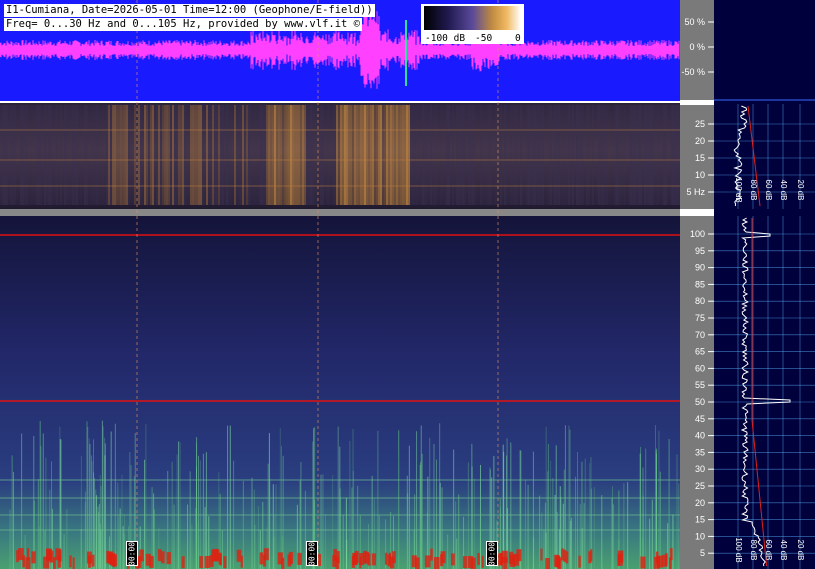 Image resolution: width=815 pixels, height=569 pixels. What do you see at coordinates (132, 553) in the screenshot?
I see `time-marker-1: 00:00` at bounding box center [132, 553].